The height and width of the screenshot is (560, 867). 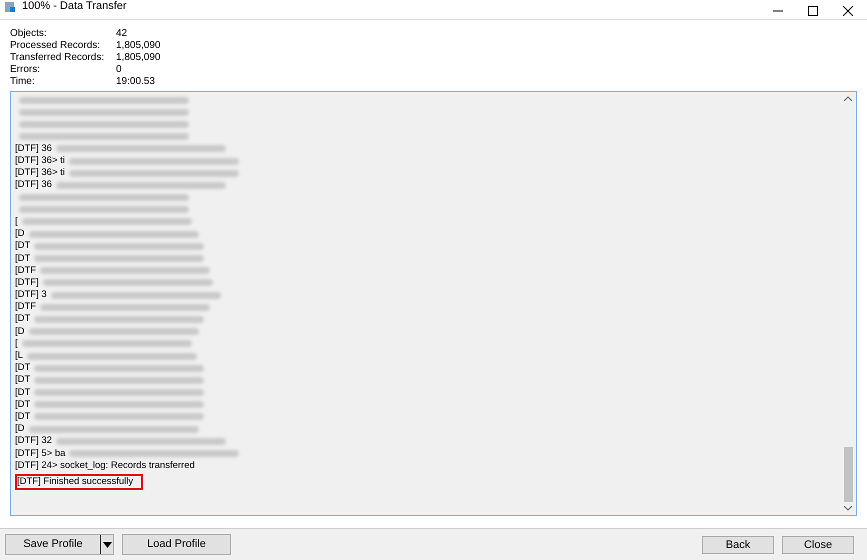 I want to click on log-line: [DTF] 32, so click(x=33, y=441).